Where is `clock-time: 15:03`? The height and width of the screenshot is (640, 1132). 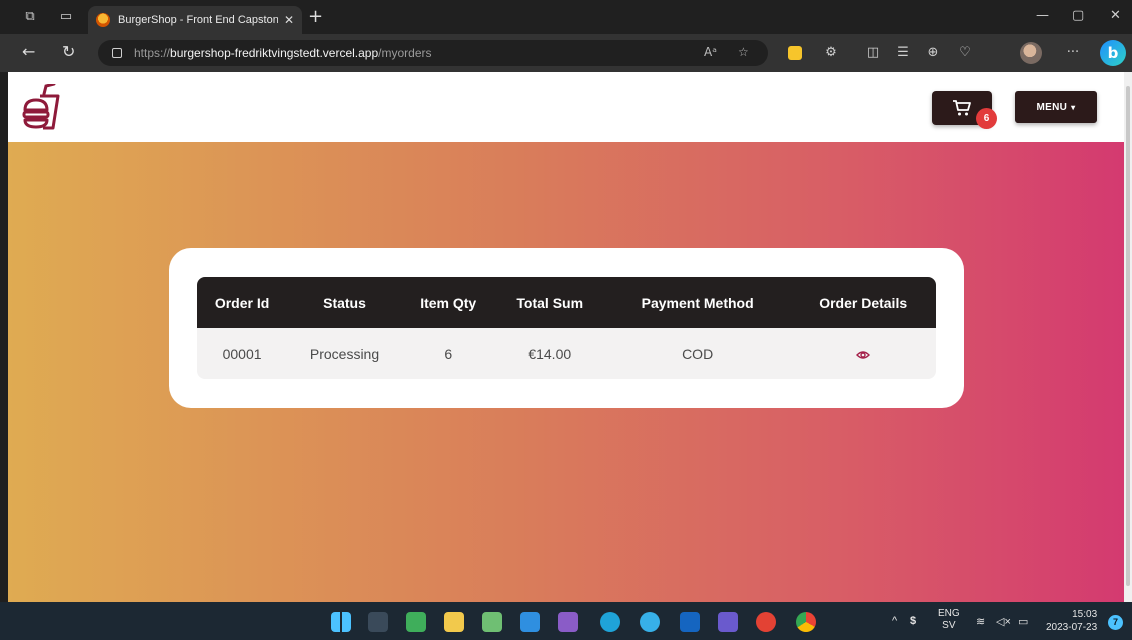
clock-time: 15:03 is located at coordinates (1085, 614).